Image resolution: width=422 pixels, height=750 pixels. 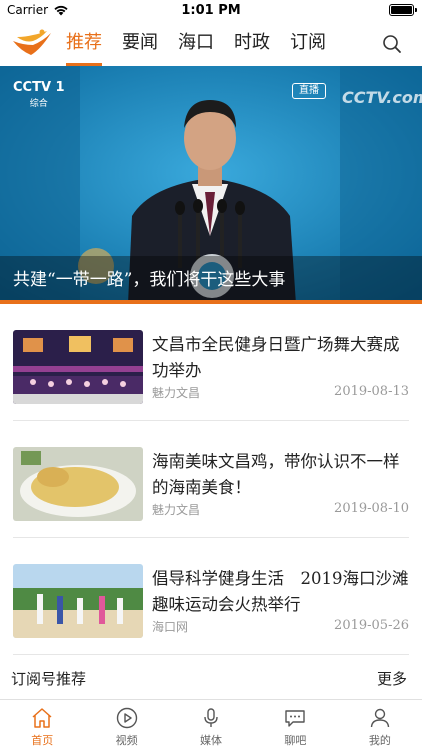 I want to click on channel-logo: CCTV 1 综合, so click(x=39, y=94).